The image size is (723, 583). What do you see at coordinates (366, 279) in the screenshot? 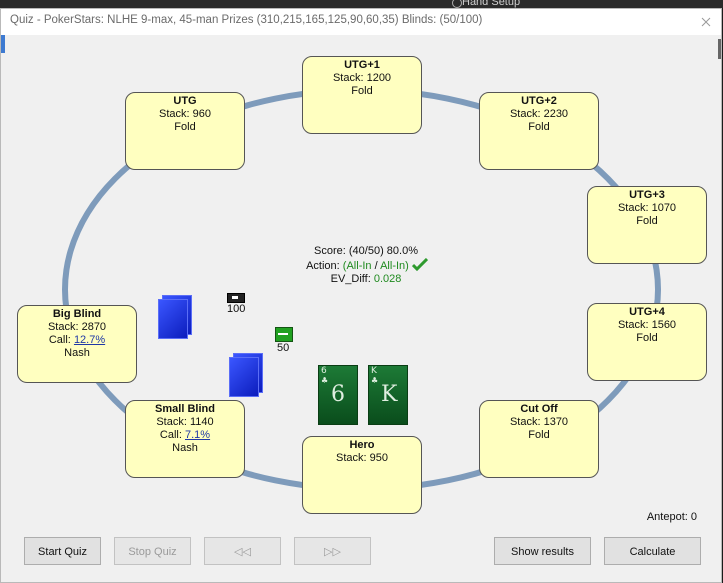
I see `ev-line: EV_Diff: 0.028` at bounding box center [366, 279].